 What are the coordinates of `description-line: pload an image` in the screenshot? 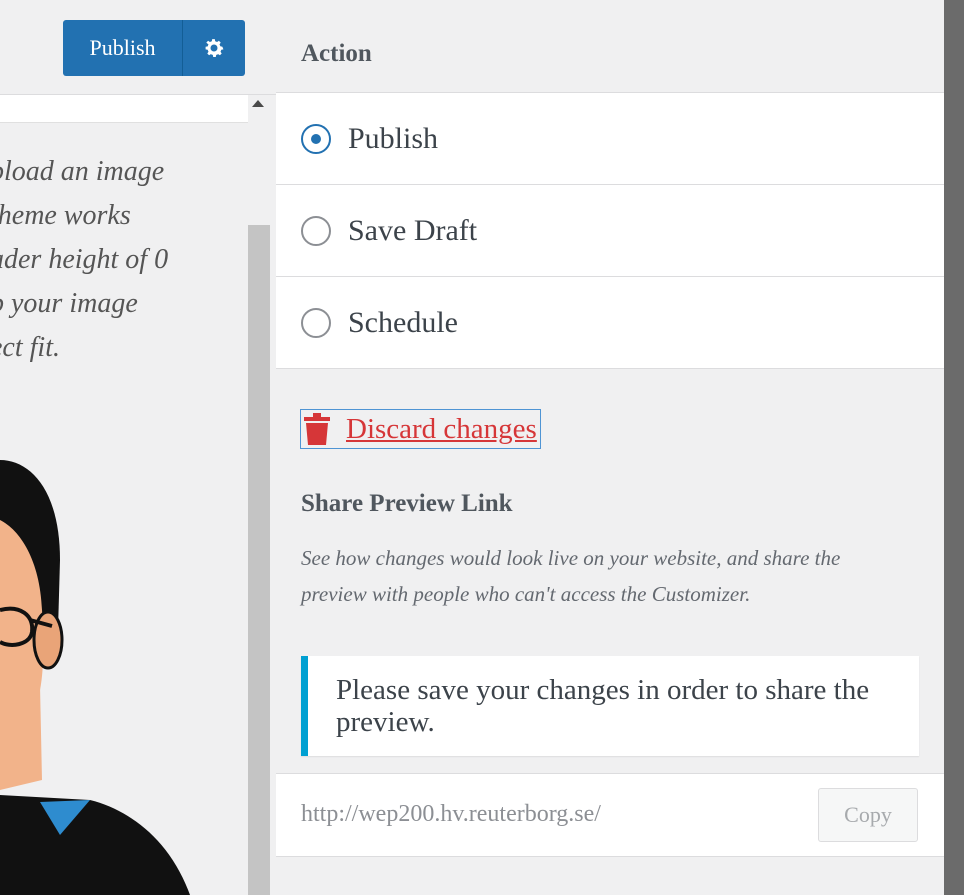 It's located at (82, 171).